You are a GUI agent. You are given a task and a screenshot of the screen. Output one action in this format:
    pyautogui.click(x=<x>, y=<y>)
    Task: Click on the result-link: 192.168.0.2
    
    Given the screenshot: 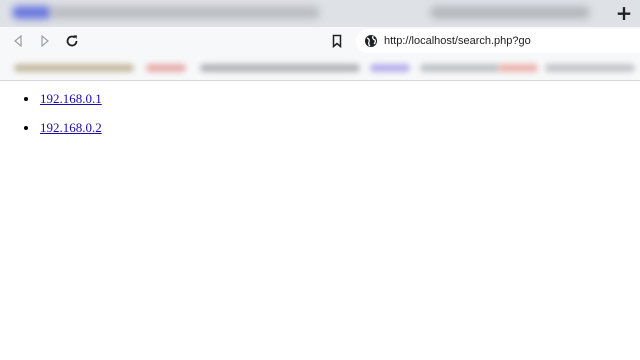 What is the action you would take?
    pyautogui.click(x=71, y=128)
    